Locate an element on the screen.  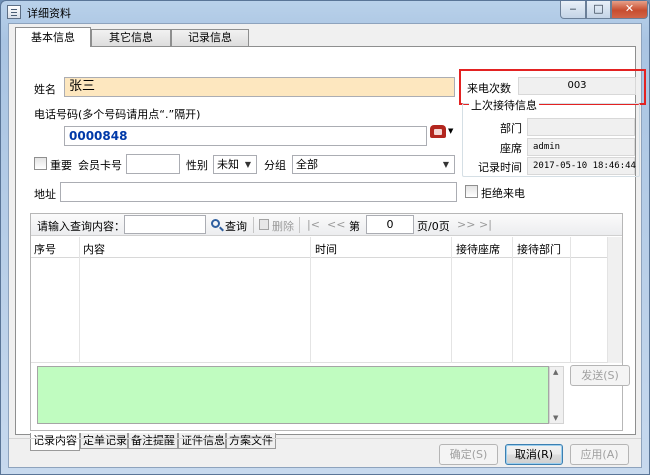
call-count-value: 003 is located at coordinates (577, 86).